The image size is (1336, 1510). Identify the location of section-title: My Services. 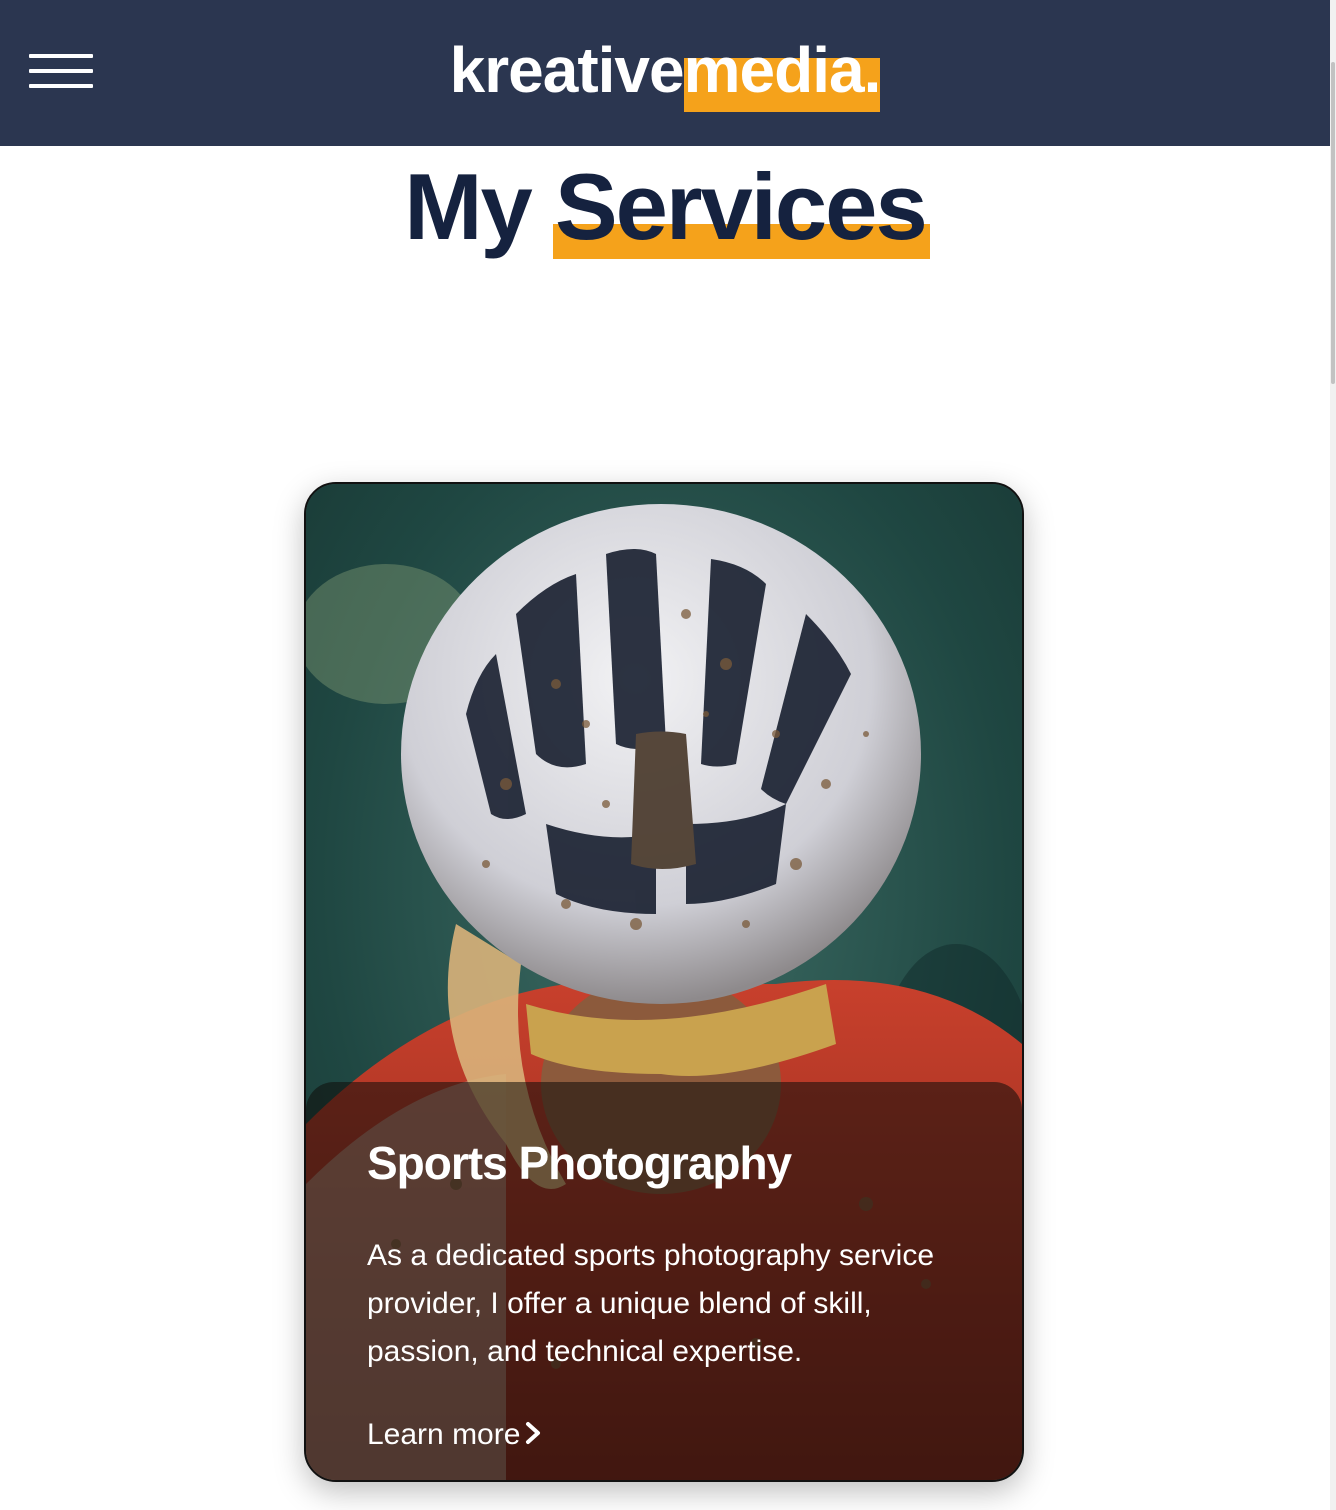
(665, 207).